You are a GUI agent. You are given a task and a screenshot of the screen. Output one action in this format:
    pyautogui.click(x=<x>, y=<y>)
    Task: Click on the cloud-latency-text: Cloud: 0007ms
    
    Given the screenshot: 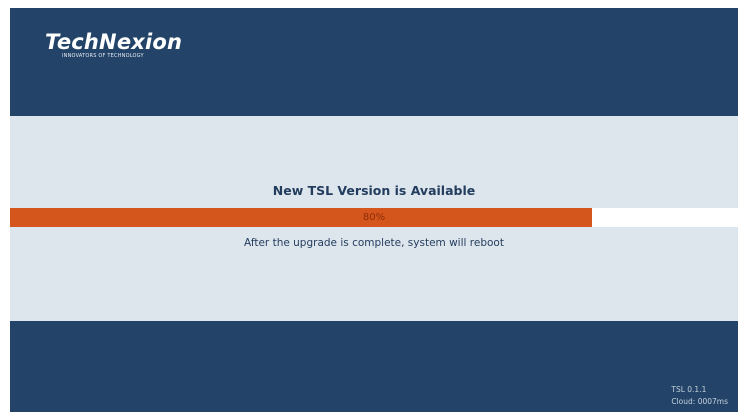 What is the action you would take?
    pyautogui.click(x=699, y=401)
    